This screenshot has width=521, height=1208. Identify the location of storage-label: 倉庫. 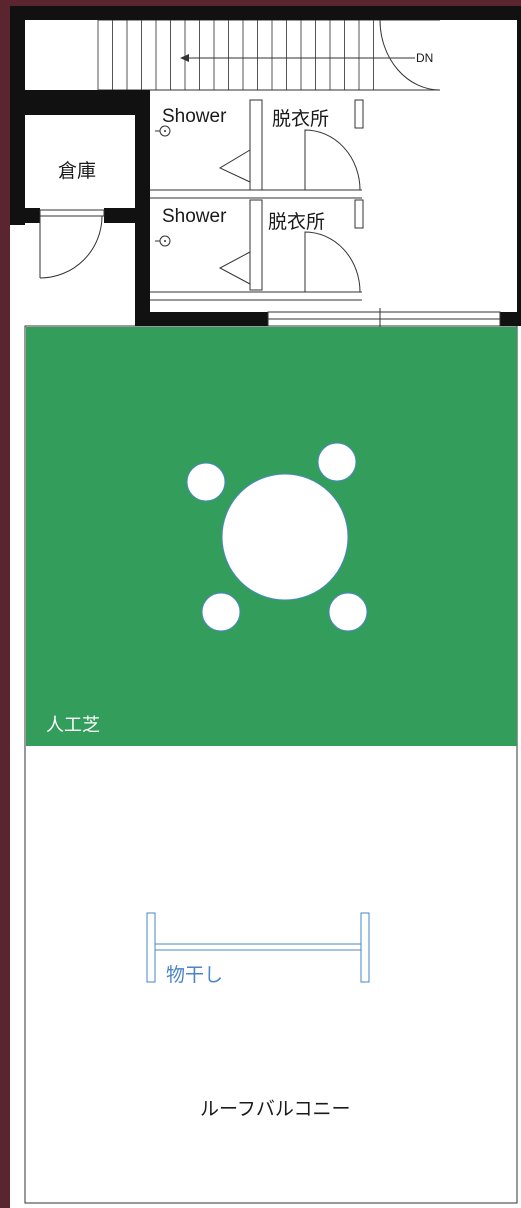
(77, 171).